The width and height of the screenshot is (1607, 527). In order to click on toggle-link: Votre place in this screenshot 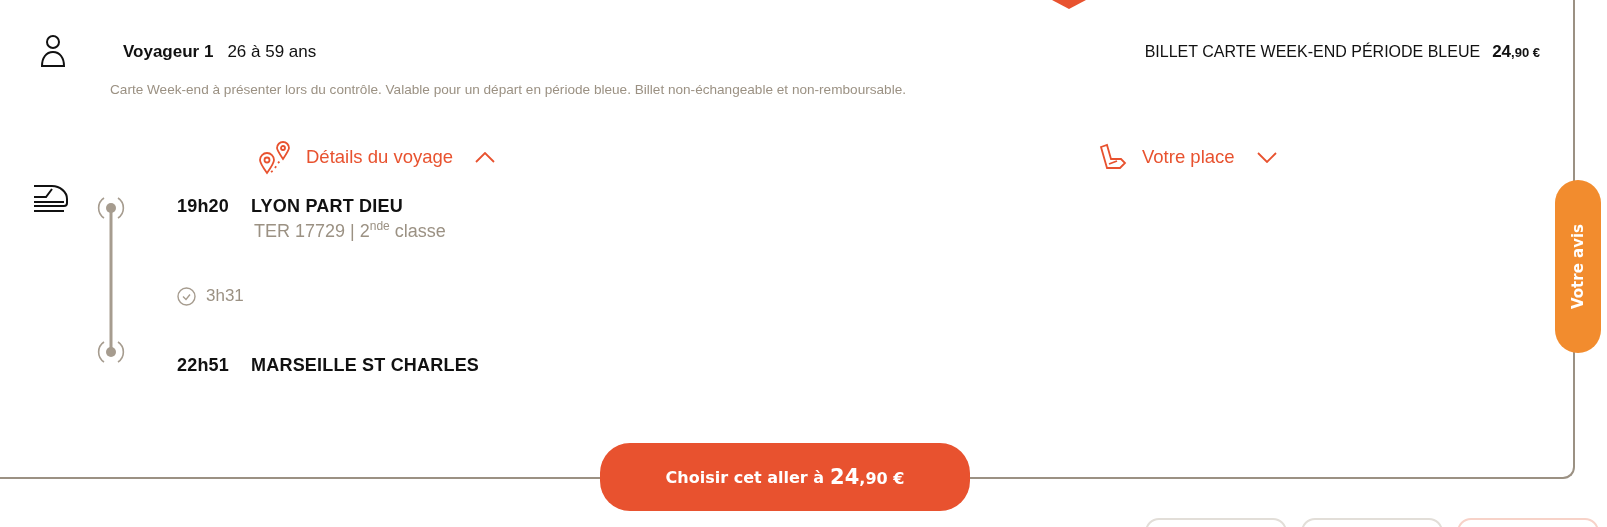, I will do `click(1187, 157)`.